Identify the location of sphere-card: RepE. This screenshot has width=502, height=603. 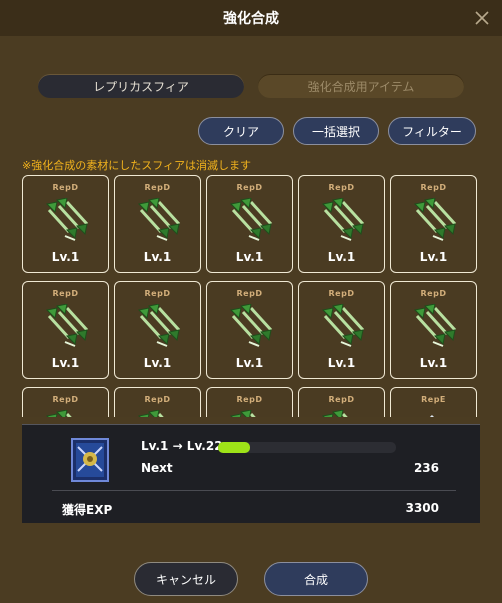
(433, 402).